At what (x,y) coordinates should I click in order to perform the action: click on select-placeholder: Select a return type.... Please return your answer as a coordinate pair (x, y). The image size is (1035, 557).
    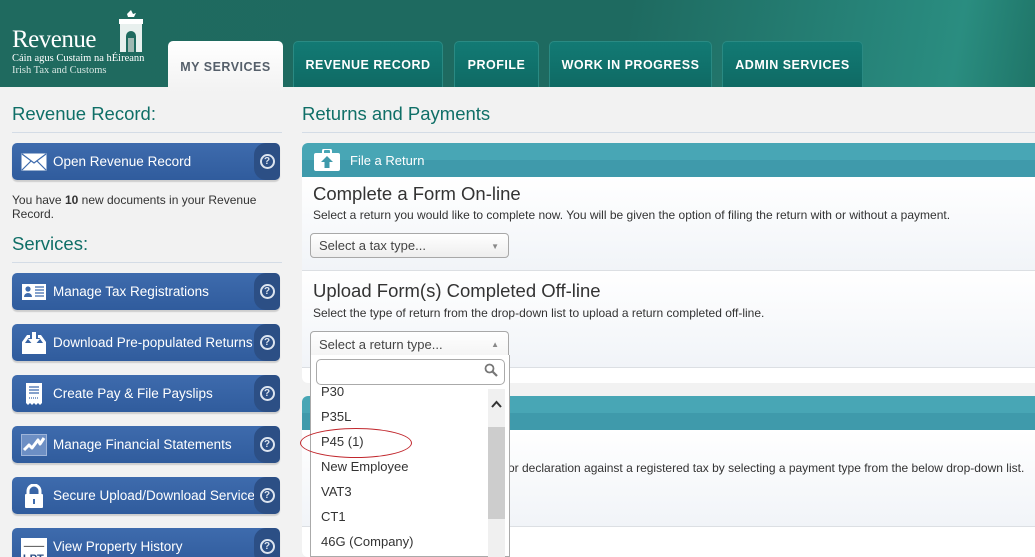
    Looking at the image, I should click on (381, 344).